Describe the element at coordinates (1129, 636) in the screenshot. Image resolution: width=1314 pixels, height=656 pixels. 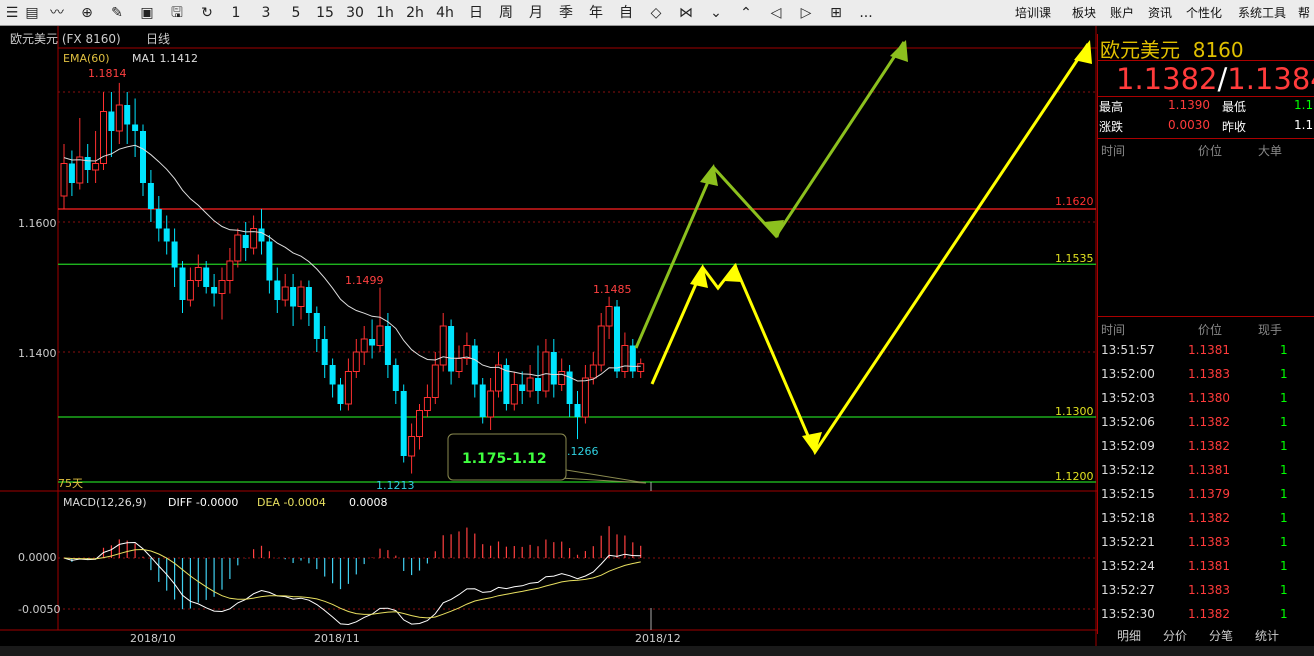
I see `tab-detail: 明细` at that location.